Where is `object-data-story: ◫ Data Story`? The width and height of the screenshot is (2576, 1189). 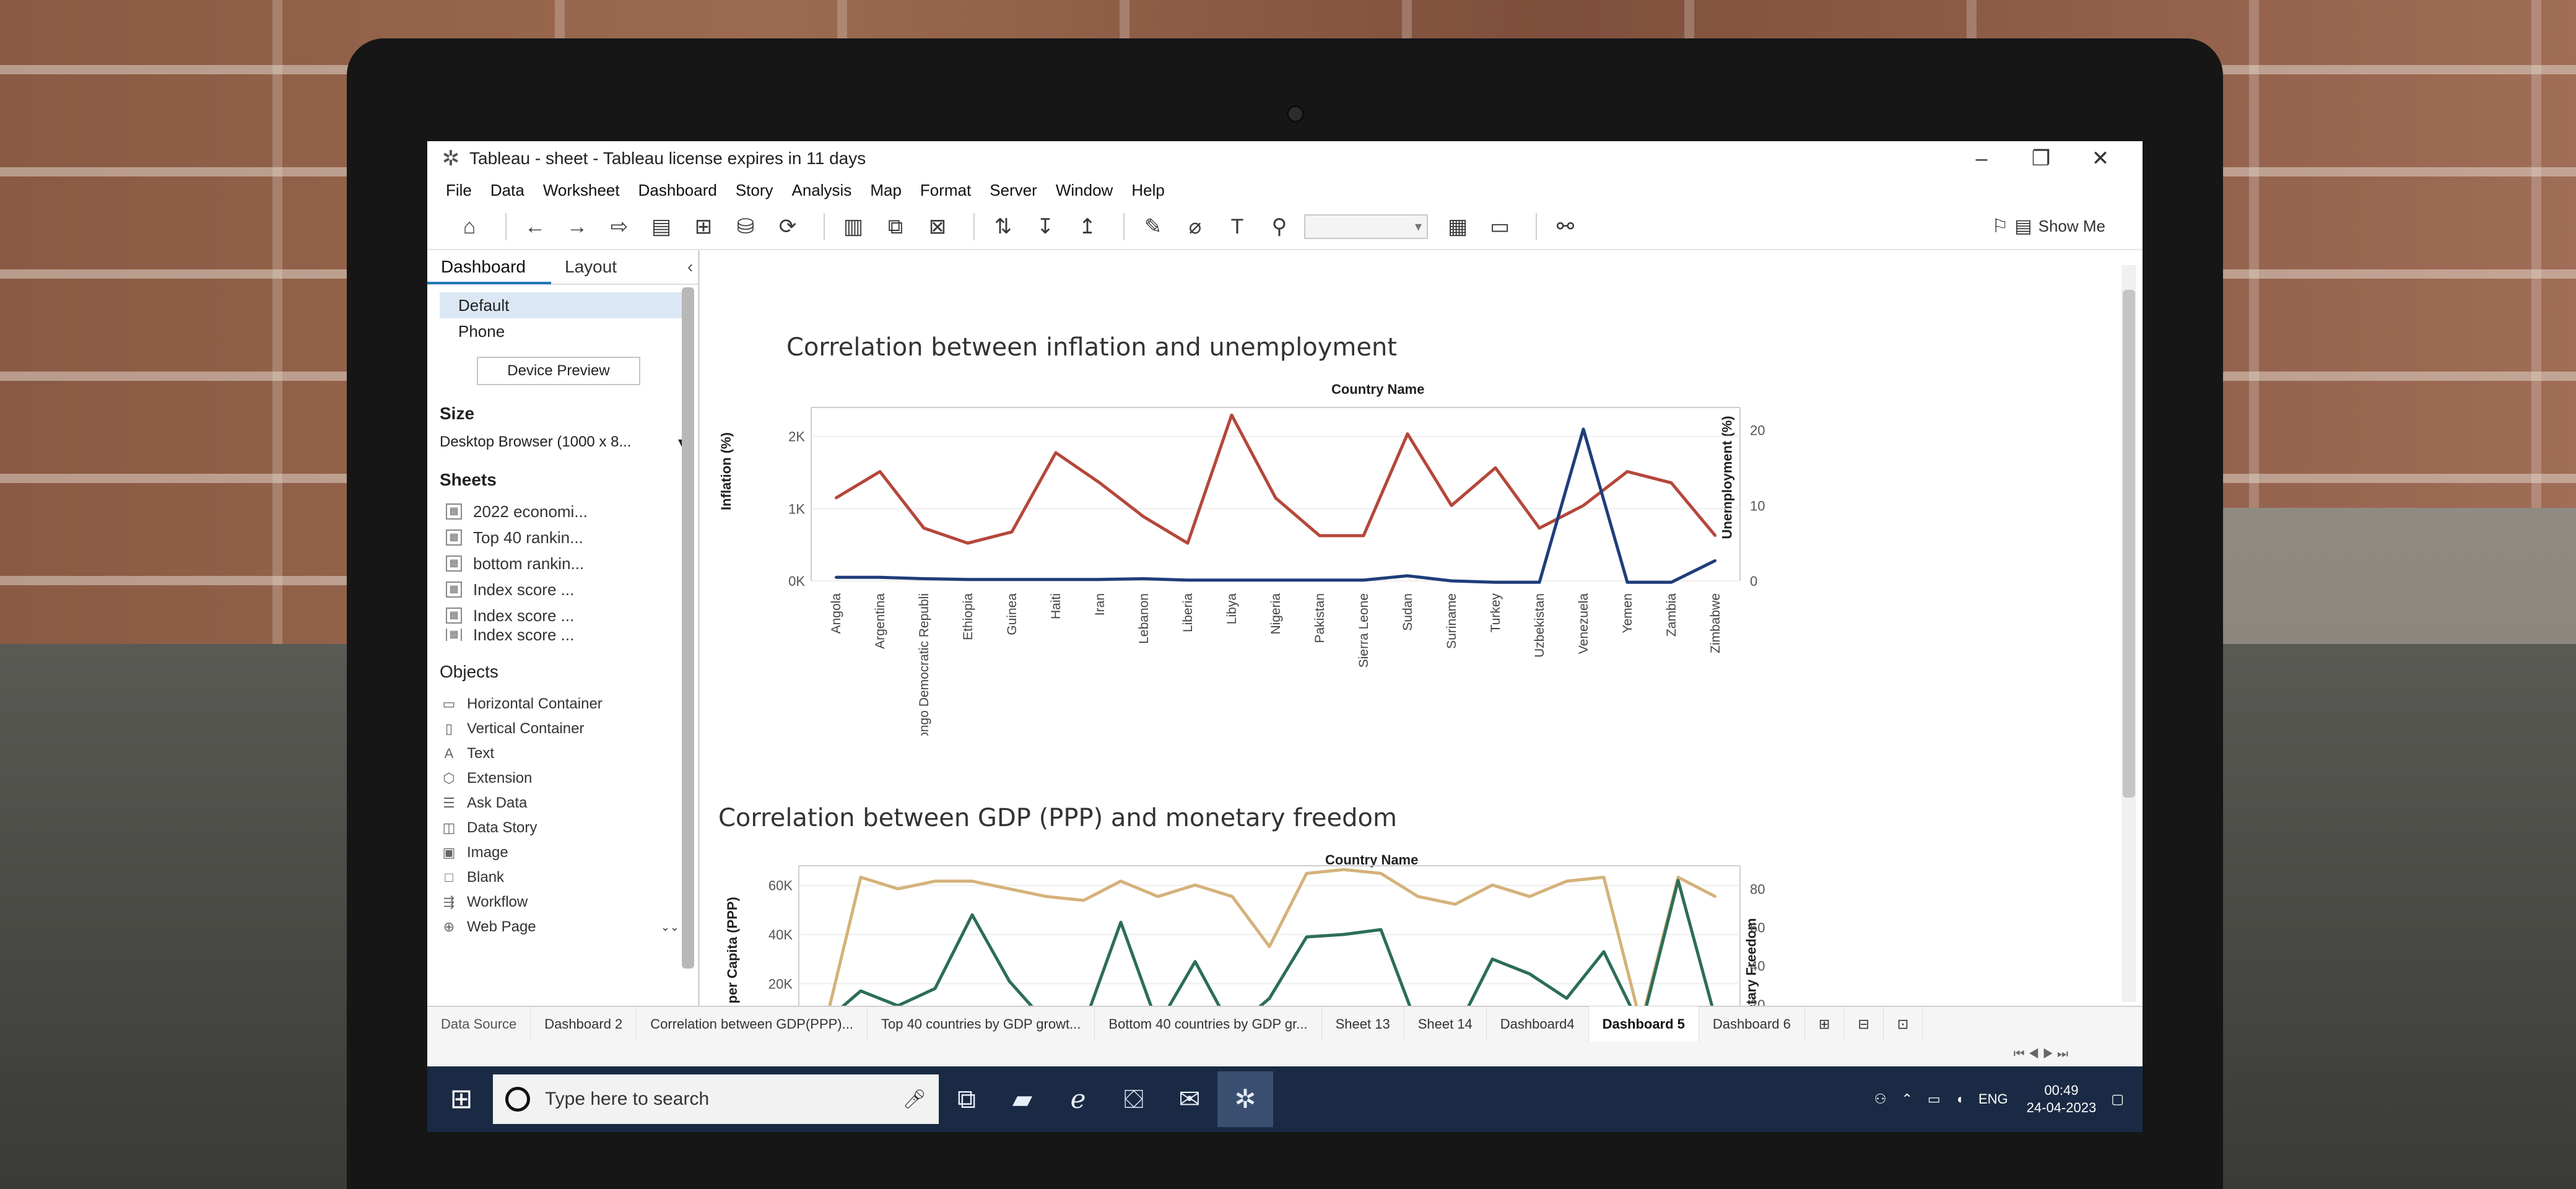
object-data-story: ◫ Data Story is located at coordinates (562, 828).